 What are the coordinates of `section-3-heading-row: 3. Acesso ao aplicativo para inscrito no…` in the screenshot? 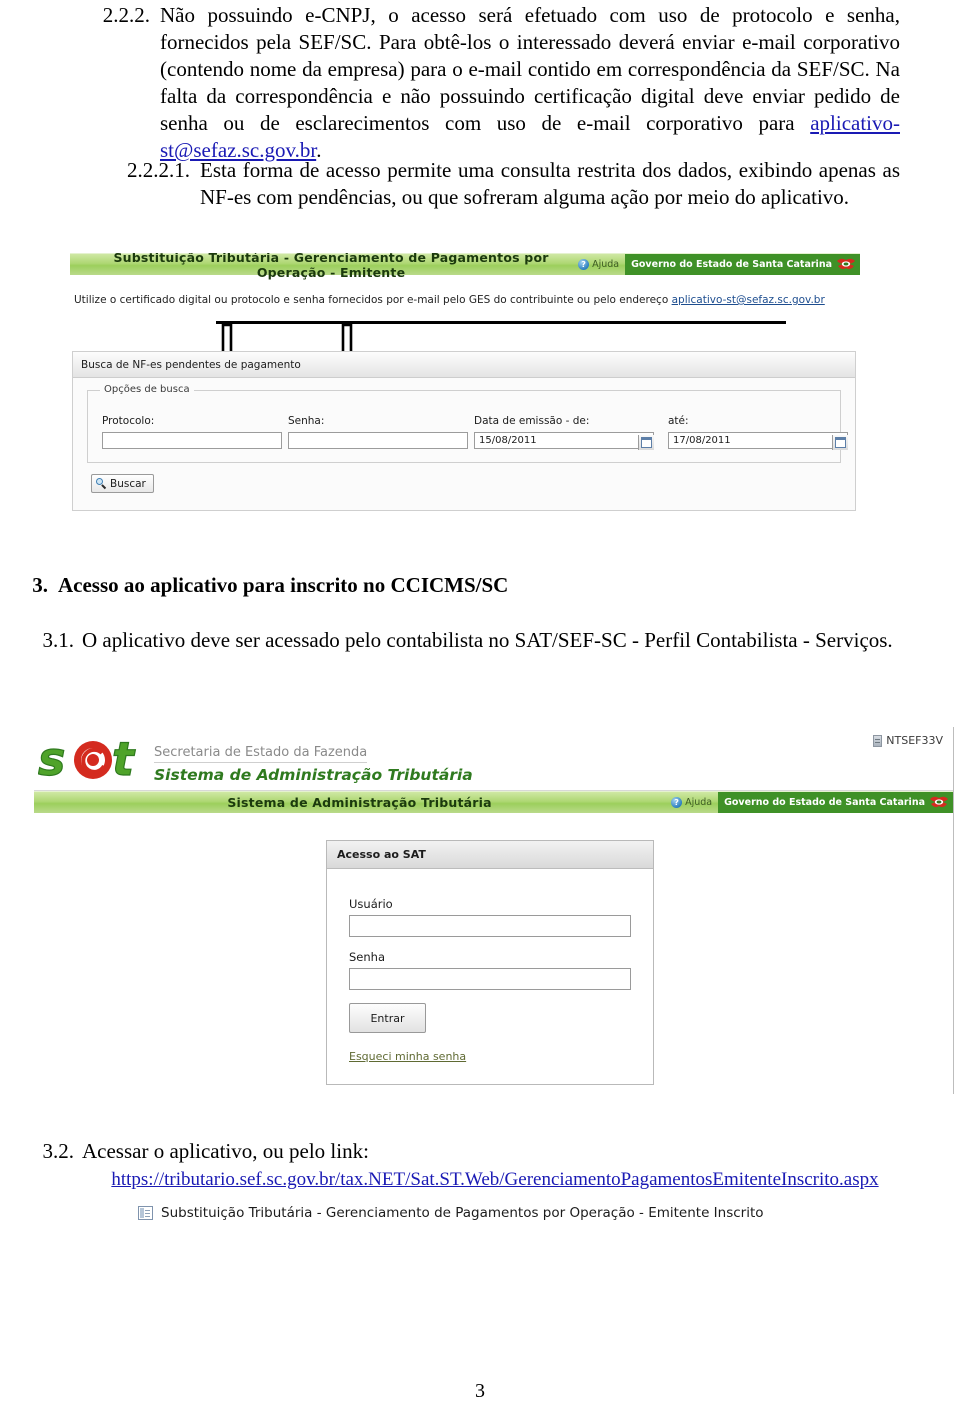 It's located at (461, 585).